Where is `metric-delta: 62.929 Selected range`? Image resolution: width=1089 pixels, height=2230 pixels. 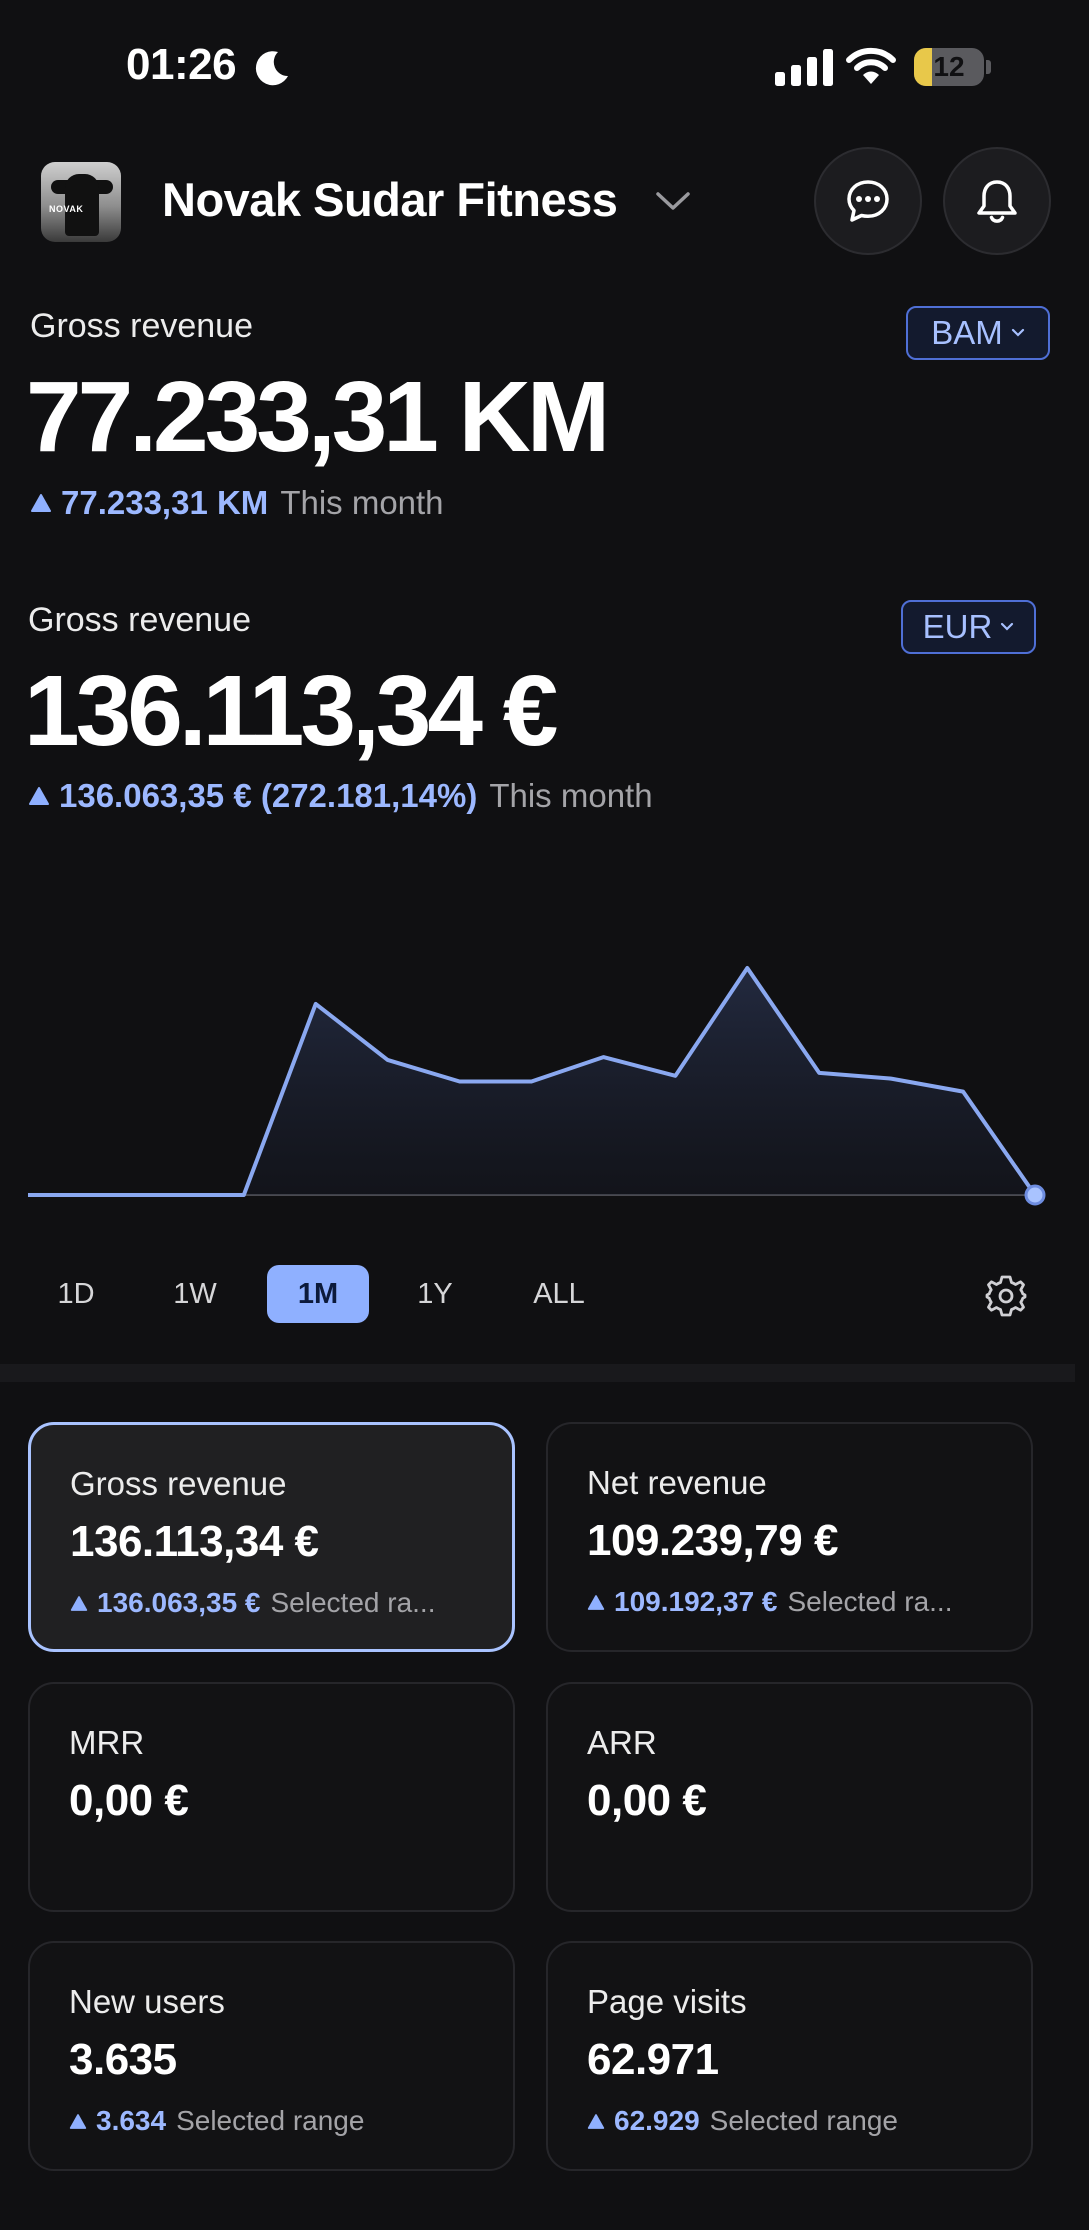 metric-delta: 62.929 Selected range is located at coordinates (742, 2121).